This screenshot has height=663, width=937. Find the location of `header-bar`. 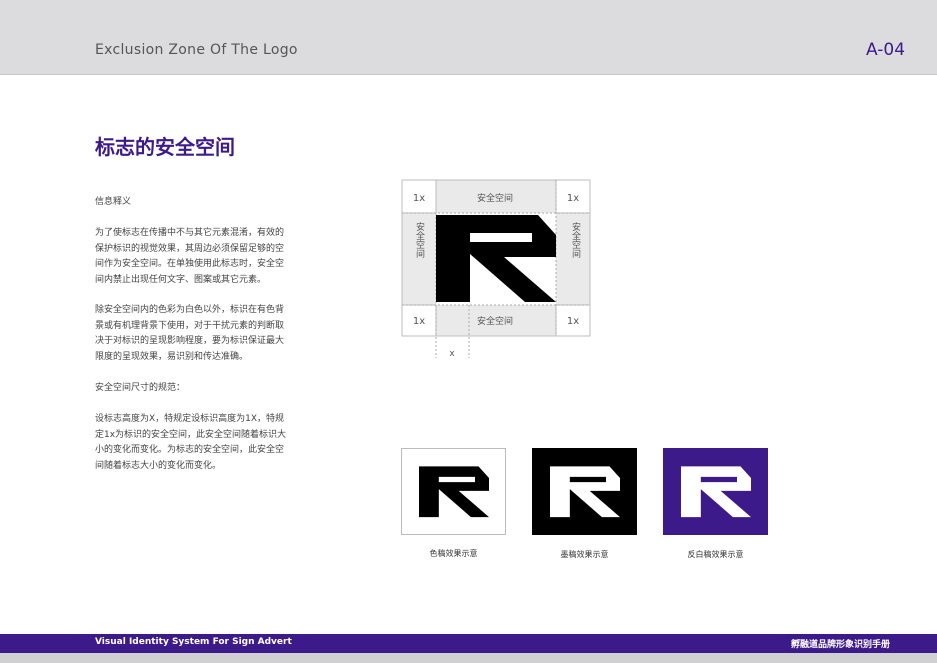

header-bar is located at coordinates (468, 37).